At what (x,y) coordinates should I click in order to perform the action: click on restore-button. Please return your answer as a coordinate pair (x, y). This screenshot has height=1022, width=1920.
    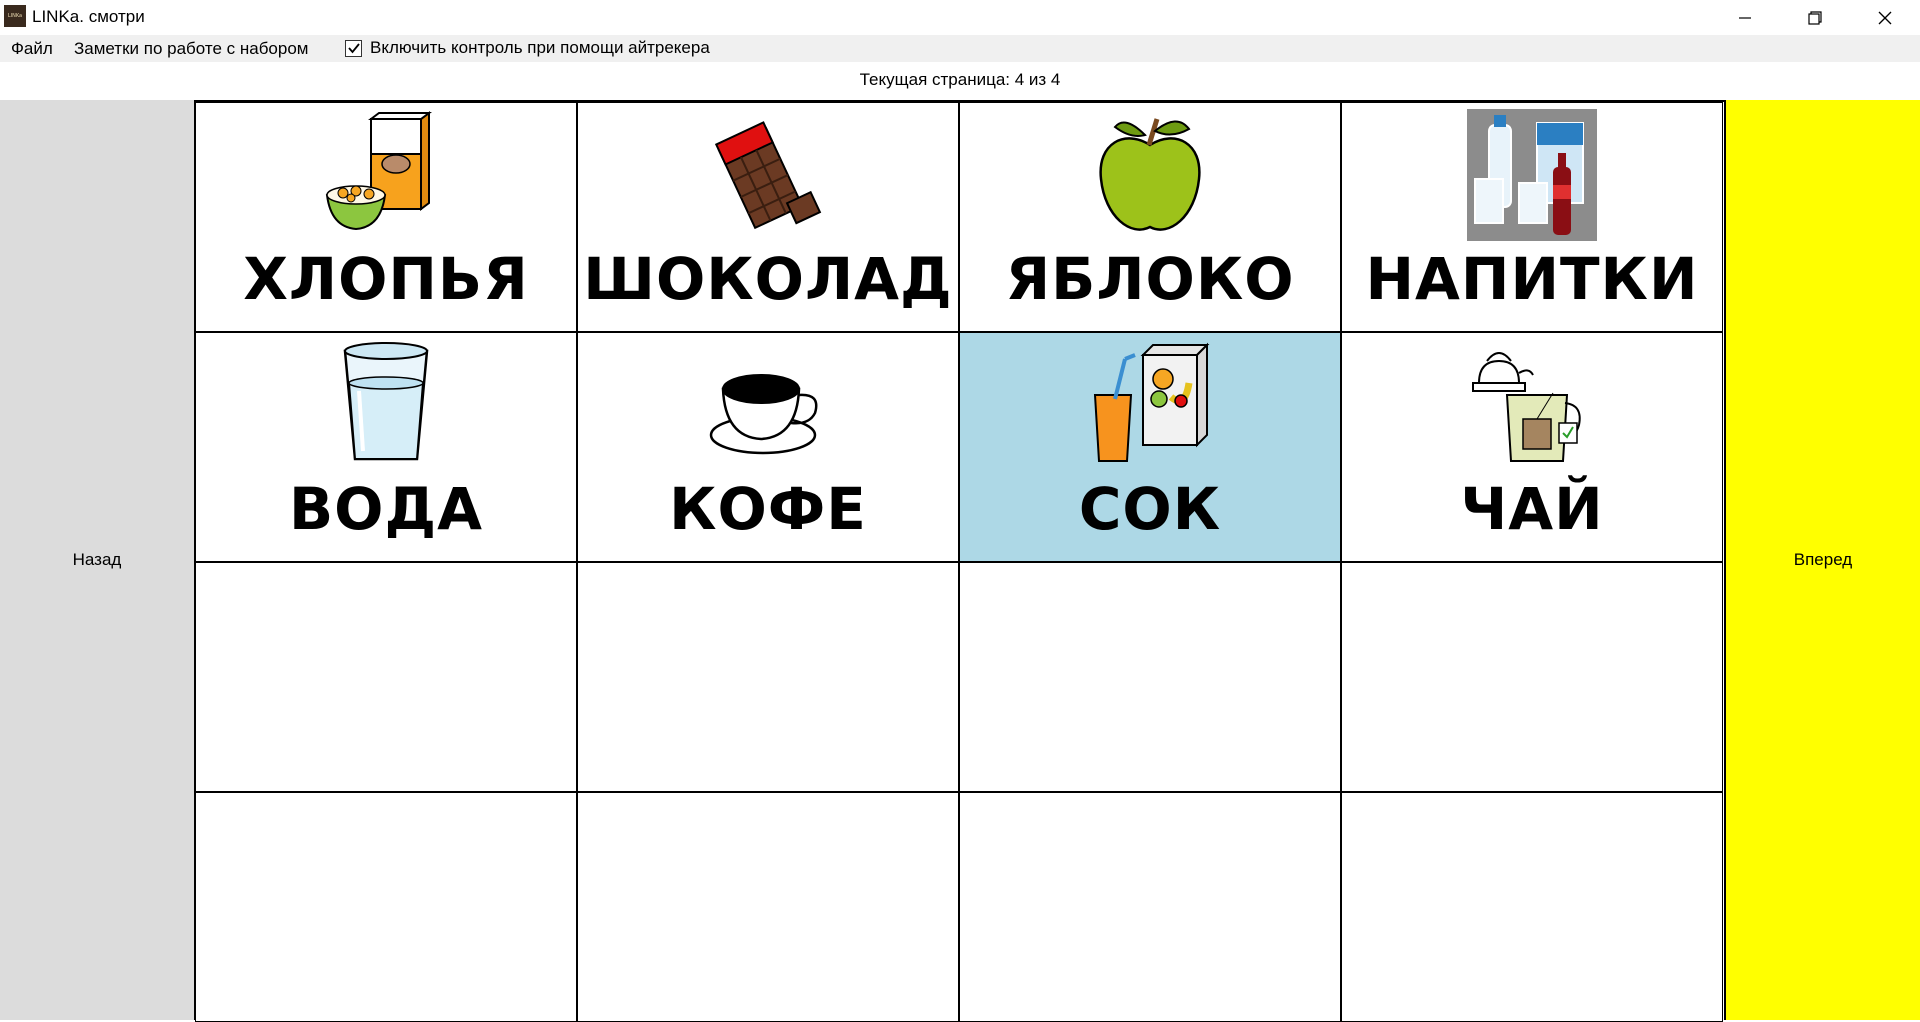
    Looking at the image, I should click on (1815, 17).